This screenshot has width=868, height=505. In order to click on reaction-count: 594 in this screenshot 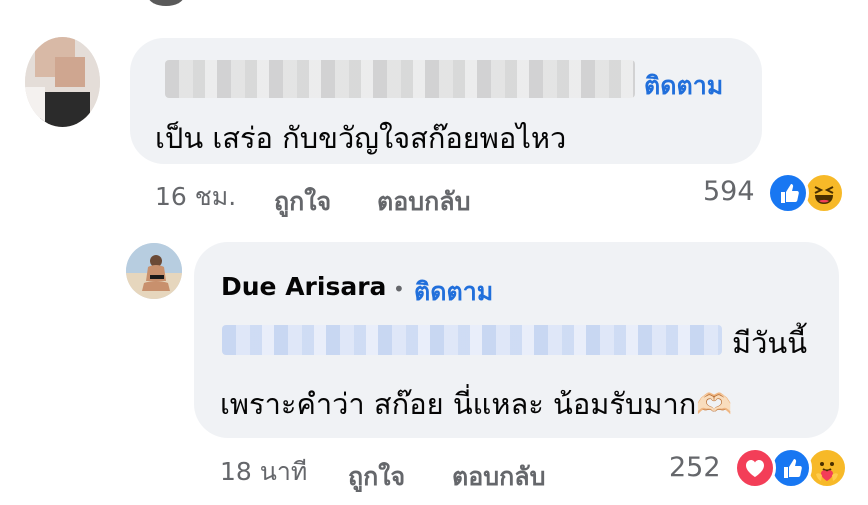, I will do `click(729, 191)`.